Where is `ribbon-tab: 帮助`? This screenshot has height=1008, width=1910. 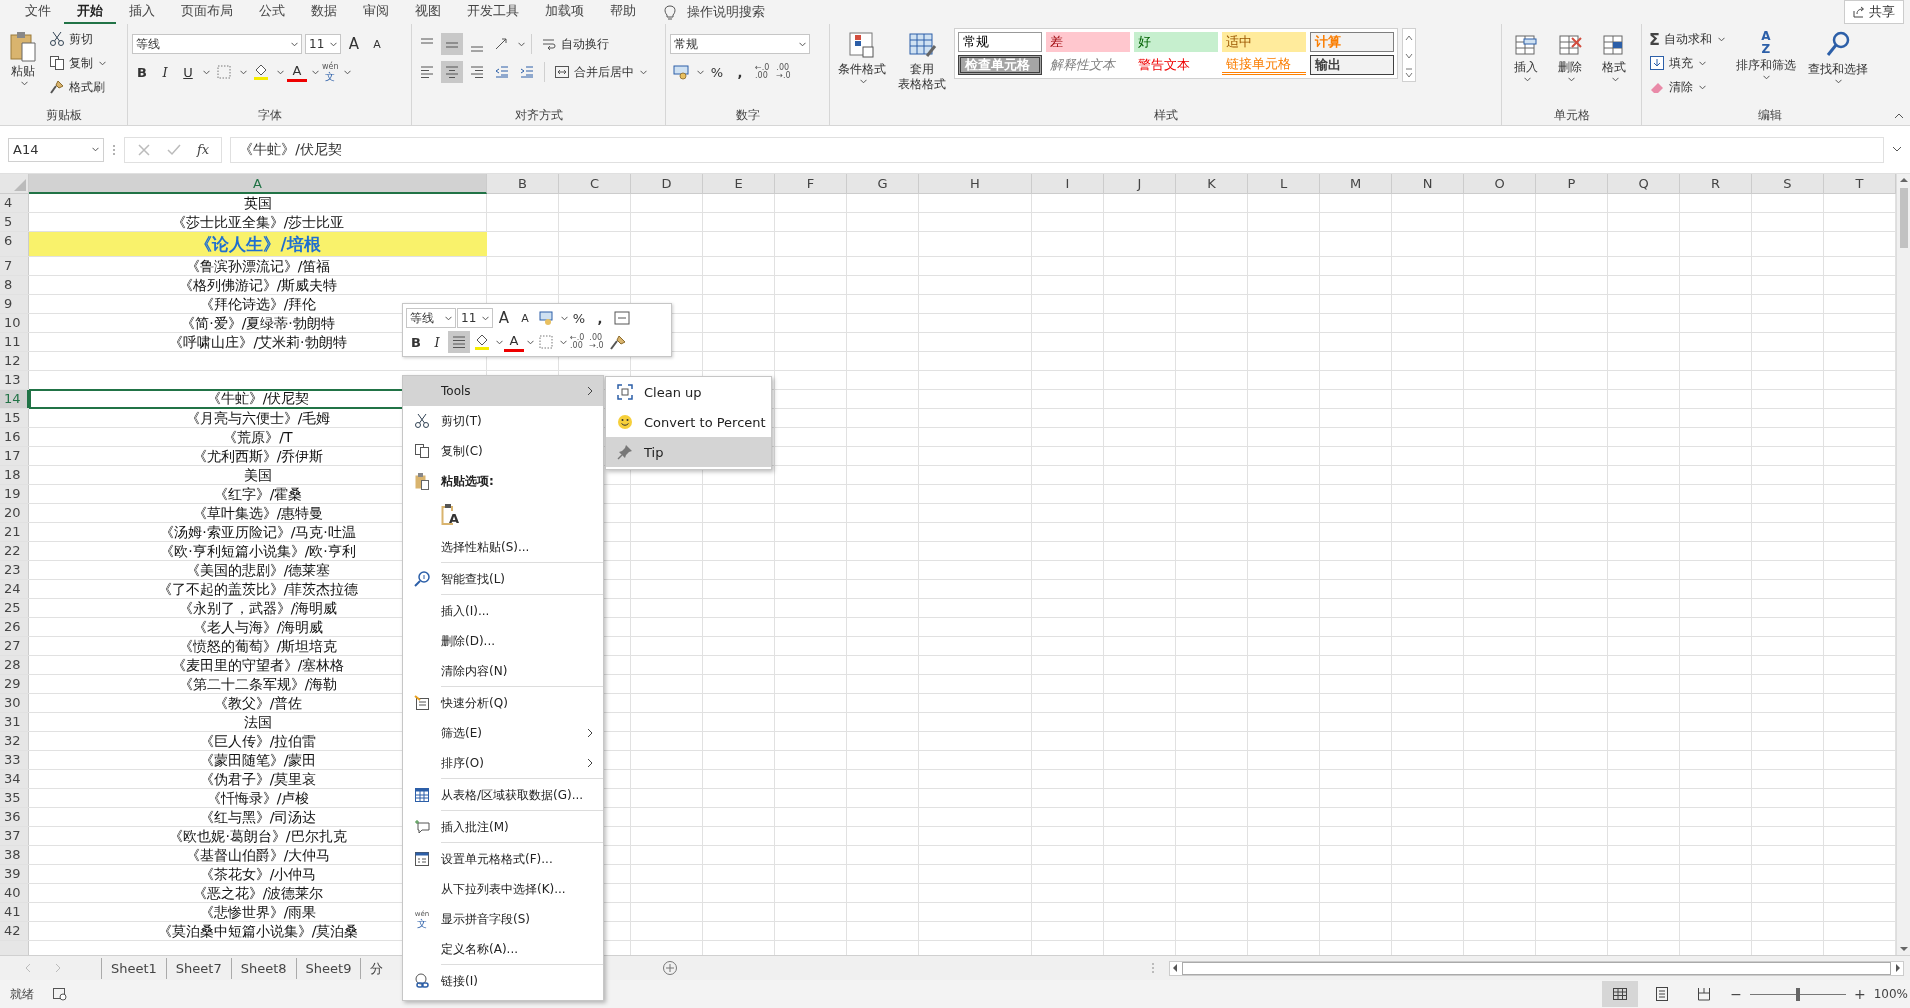
ribbon-tab: 帮助 is located at coordinates (623, 12).